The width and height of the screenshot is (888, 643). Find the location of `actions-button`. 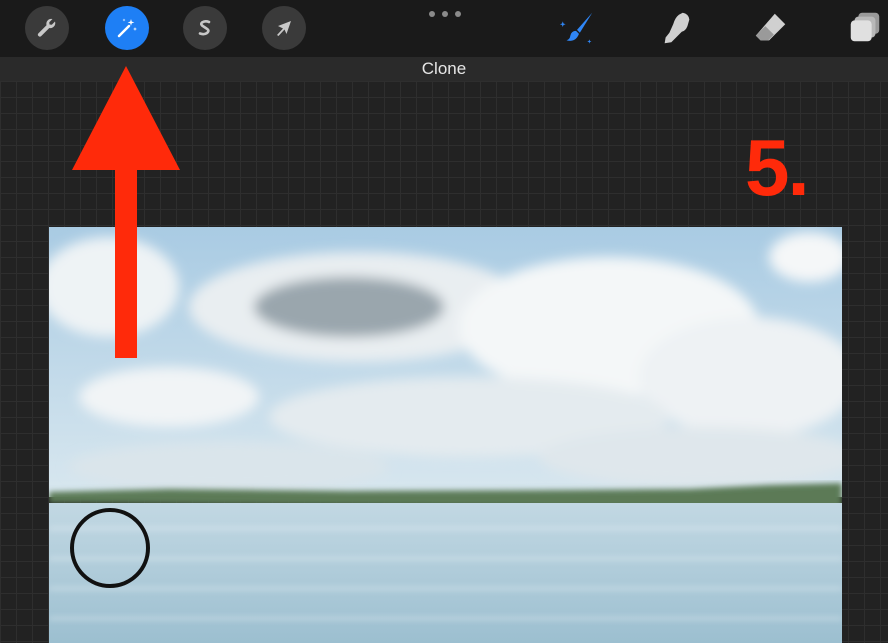

actions-button is located at coordinates (47, 28).